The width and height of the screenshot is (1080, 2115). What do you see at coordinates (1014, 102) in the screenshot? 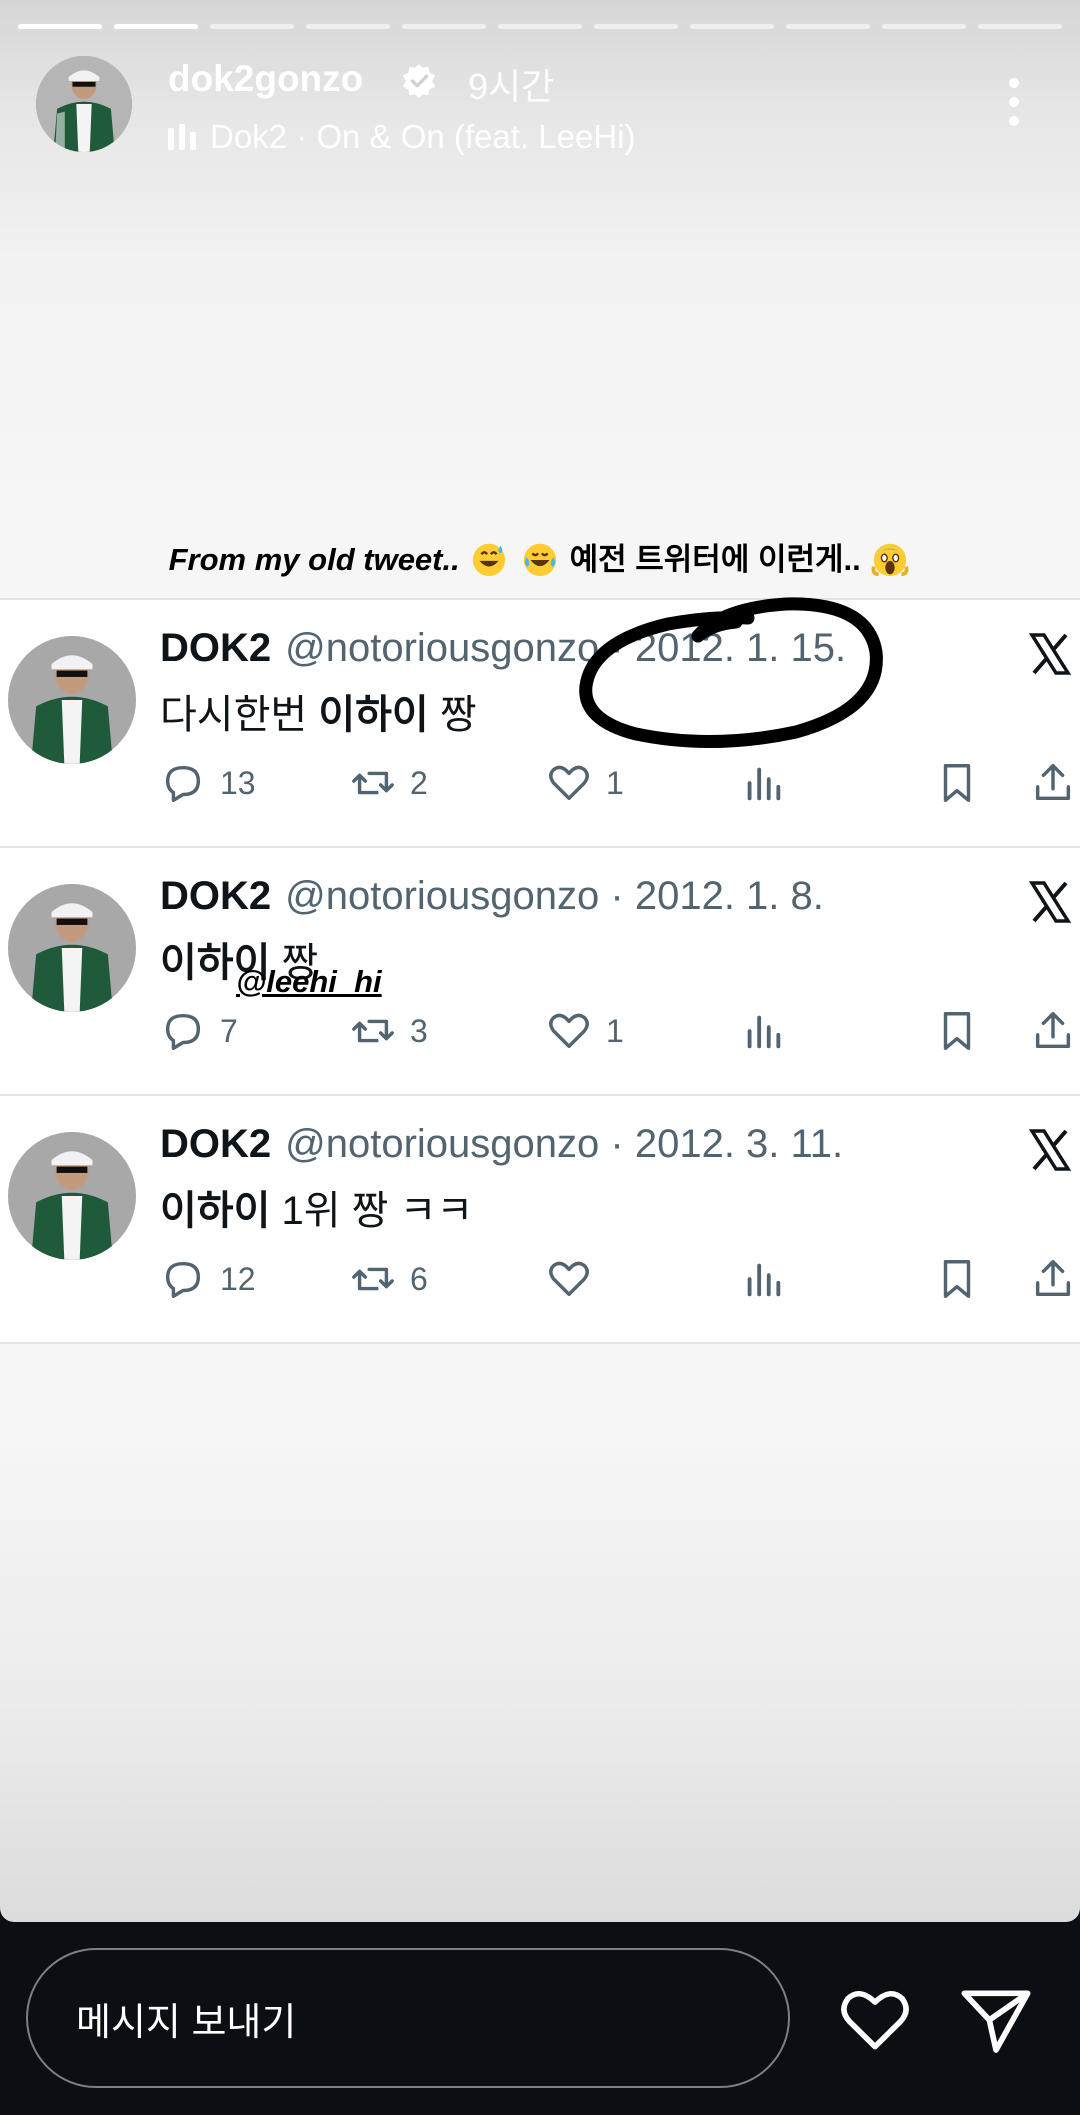
I see `more-options-icon` at bounding box center [1014, 102].